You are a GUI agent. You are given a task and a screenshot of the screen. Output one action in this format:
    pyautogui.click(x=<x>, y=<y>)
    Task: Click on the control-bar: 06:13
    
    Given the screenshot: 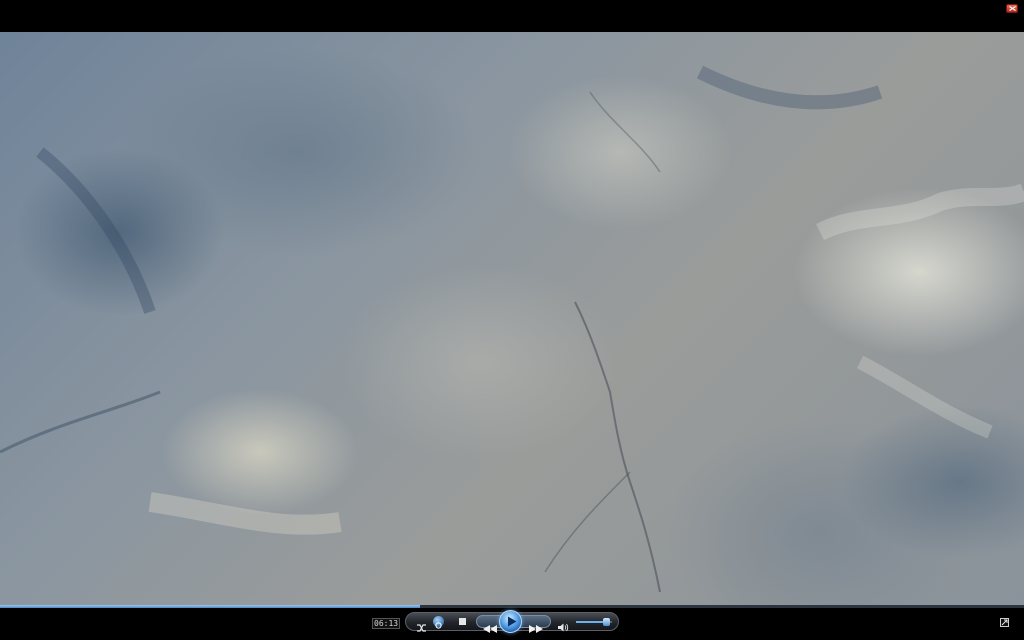 What is the action you would take?
    pyautogui.click(x=512, y=624)
    